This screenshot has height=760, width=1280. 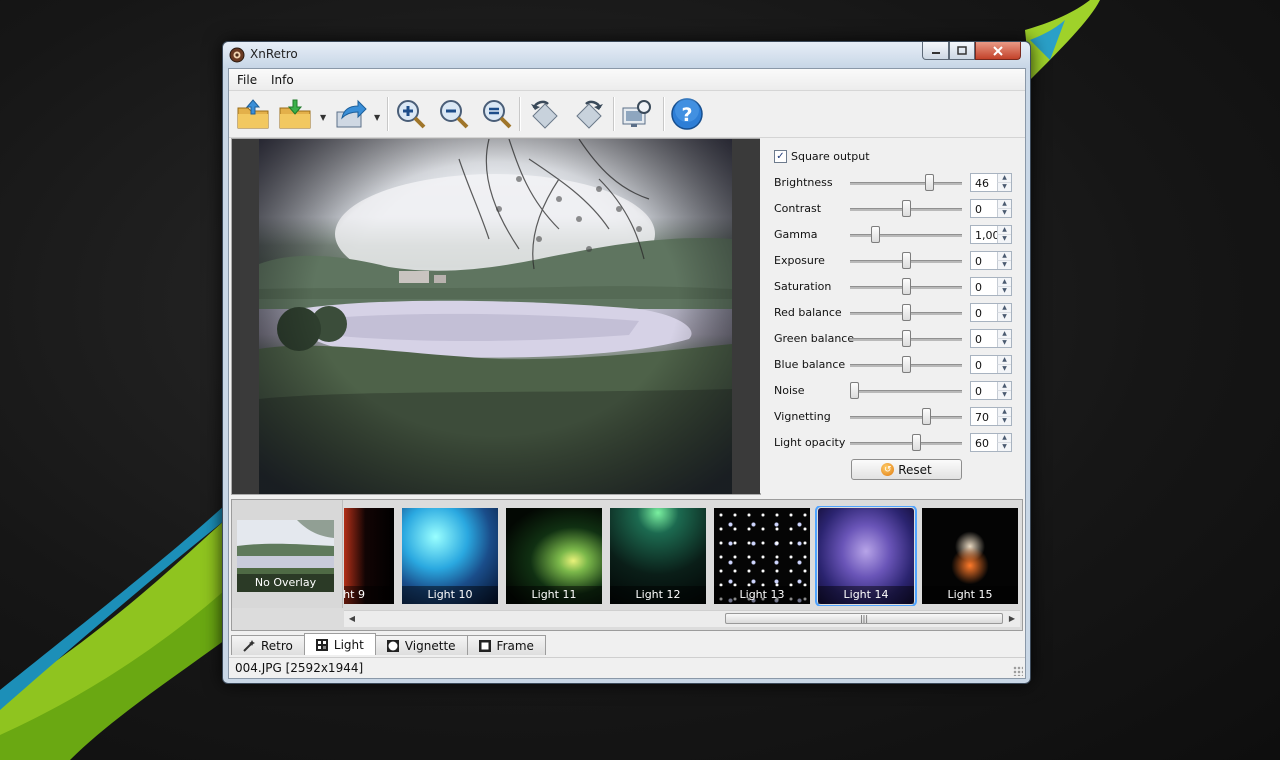 I want to click on light-opacity-spin-up-arrow: ▲, so click(x=1004, y=438).